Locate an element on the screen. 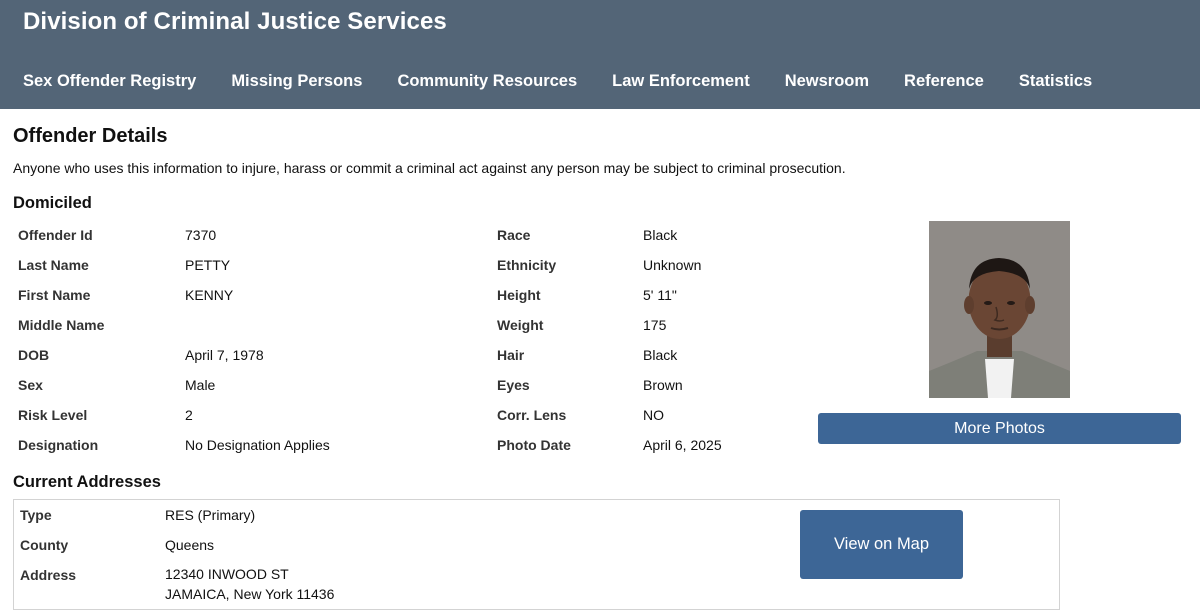 This screenshot has height=613, width=1200. detail-row-last-name: Last Name PETTY is located at coordinates (174, 272).